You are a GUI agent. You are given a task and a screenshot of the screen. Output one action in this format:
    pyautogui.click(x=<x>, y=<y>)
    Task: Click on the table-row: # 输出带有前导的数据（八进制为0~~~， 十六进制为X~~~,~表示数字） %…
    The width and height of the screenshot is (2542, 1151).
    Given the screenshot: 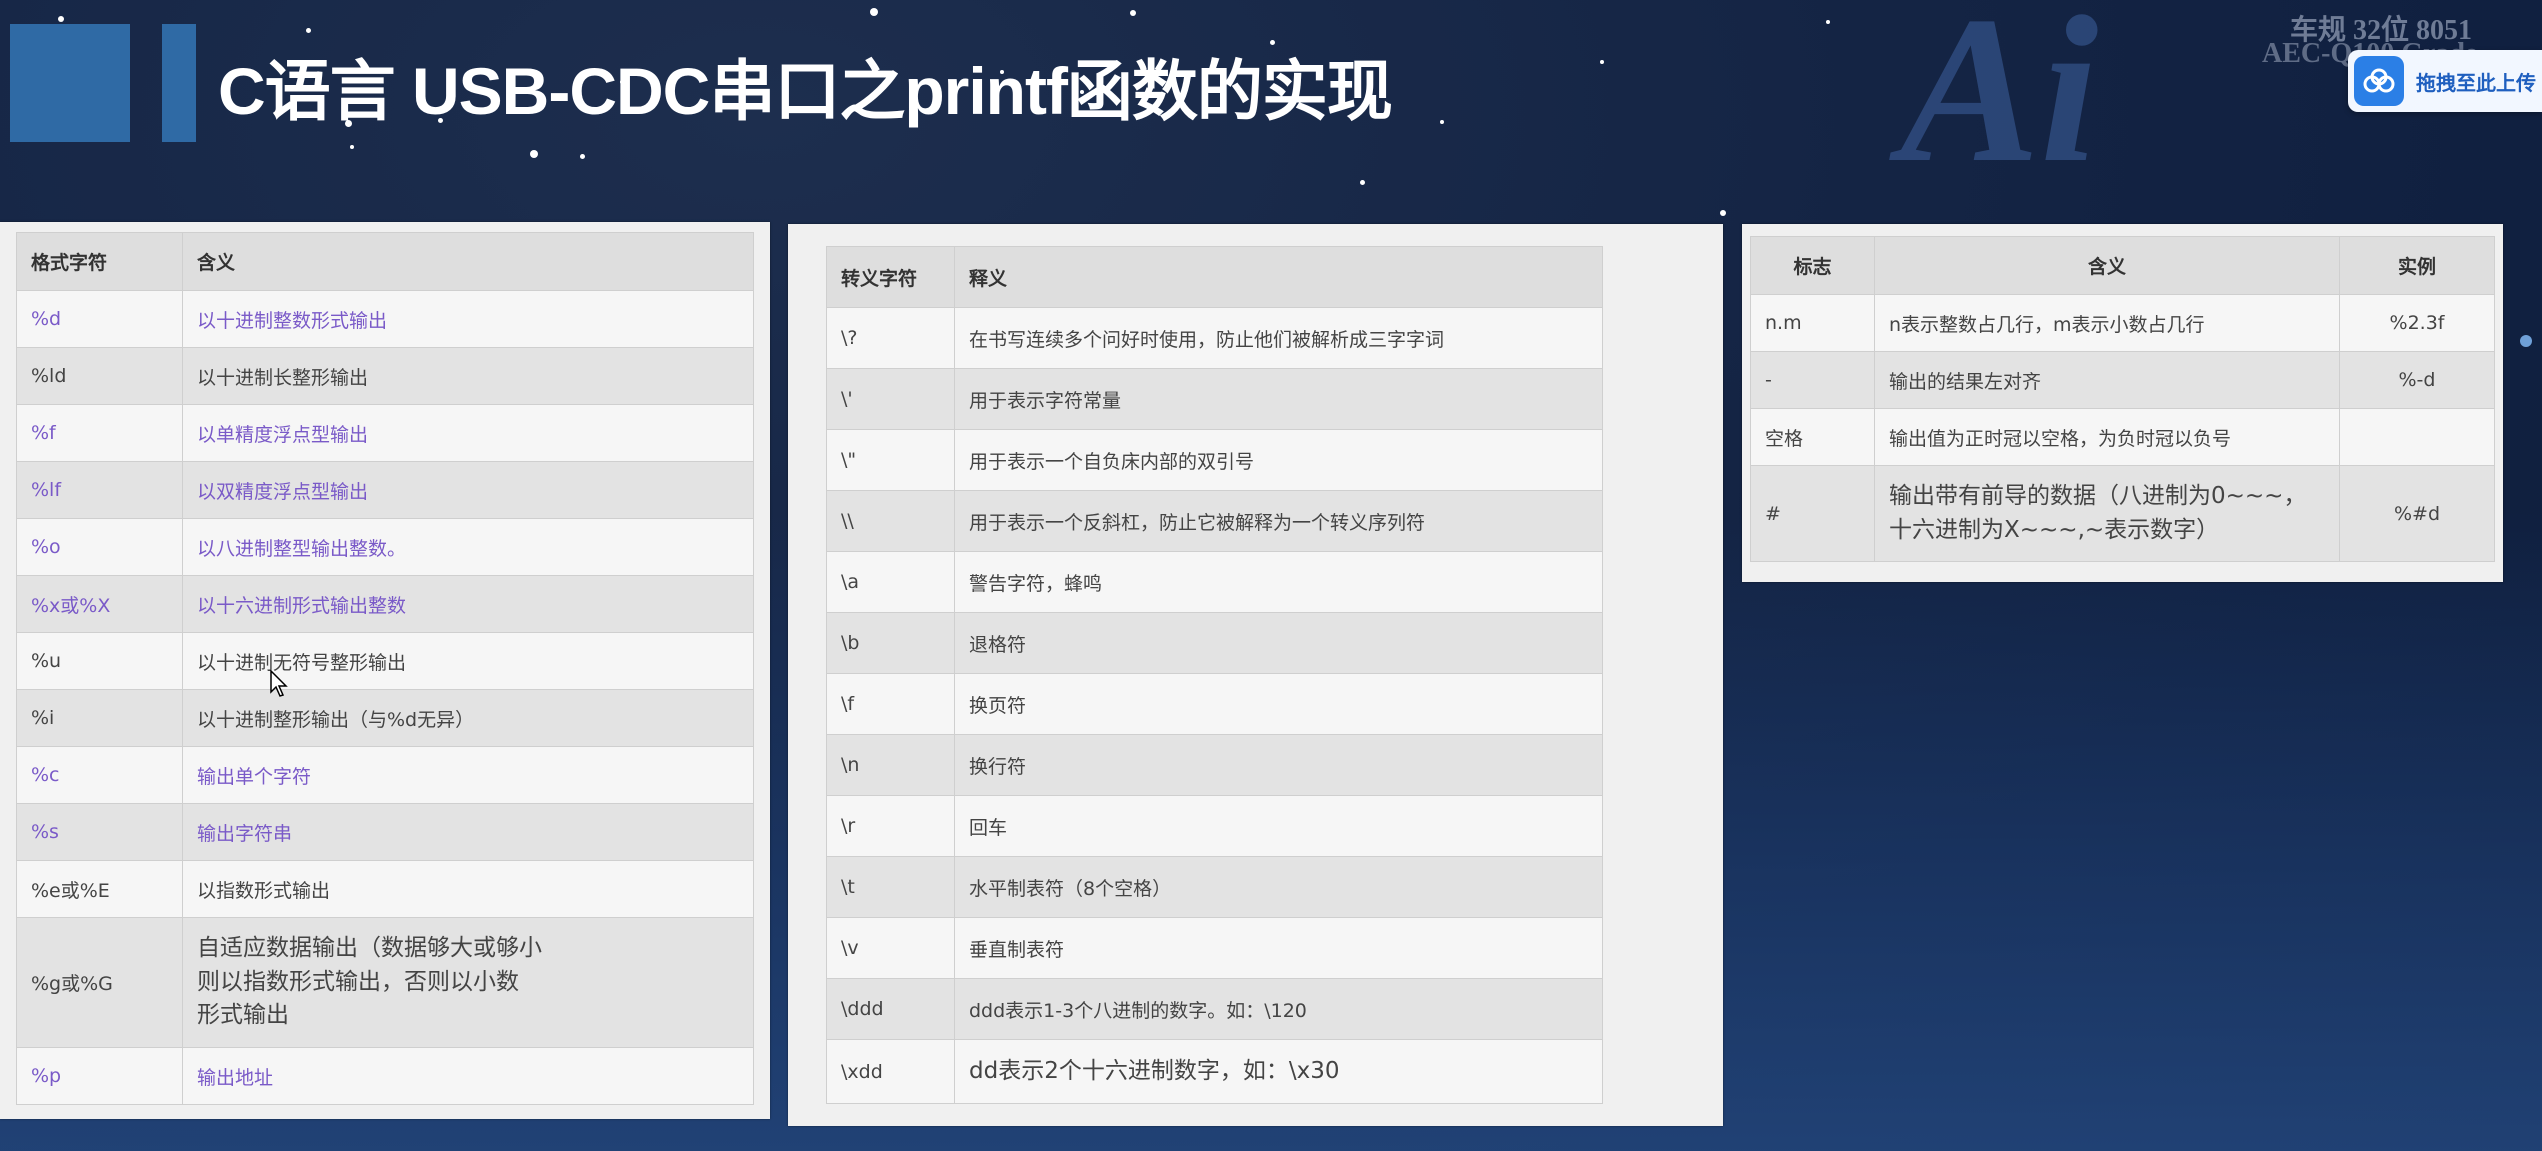 What is the action you would take?
    pyautogui.click(x=2122, y=513)
    